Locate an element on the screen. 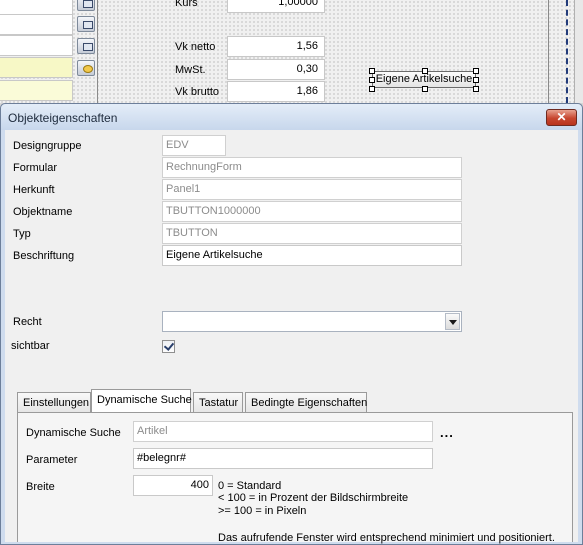  close-button: ✕ is located at coordinates (561, 117).